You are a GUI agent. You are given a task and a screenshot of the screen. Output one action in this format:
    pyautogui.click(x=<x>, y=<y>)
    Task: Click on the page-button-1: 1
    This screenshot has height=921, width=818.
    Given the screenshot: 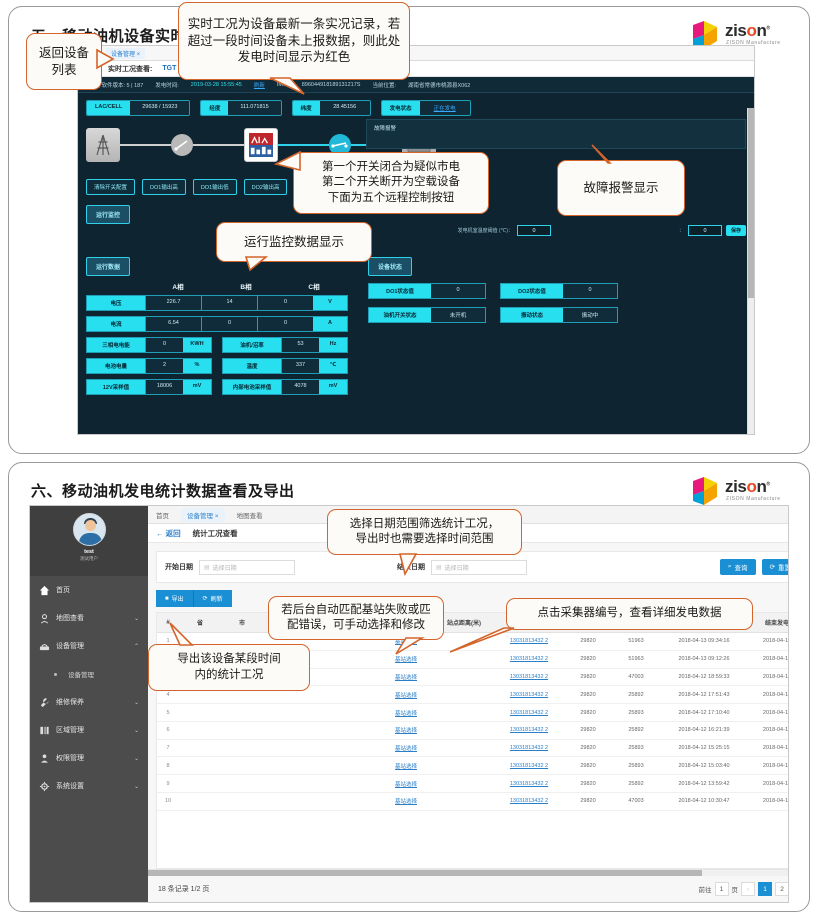 What is the action you would take?
    pyautogui.click(x=765, y=889)
    